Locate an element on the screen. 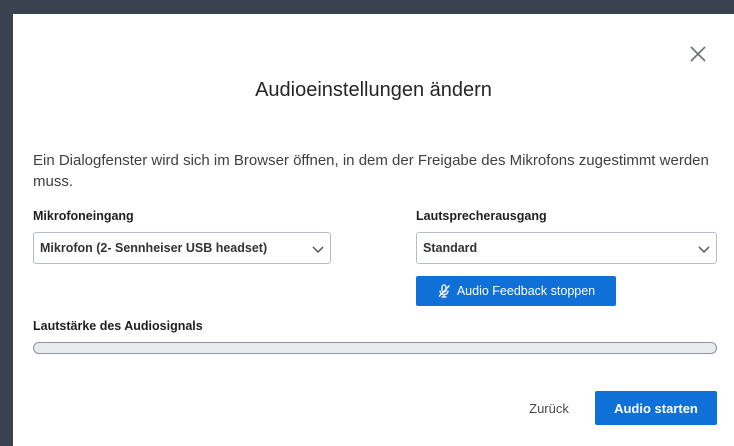  stop-audio-feedback-label: Audio Feedback stoppen is located at coordinates (526, 291).